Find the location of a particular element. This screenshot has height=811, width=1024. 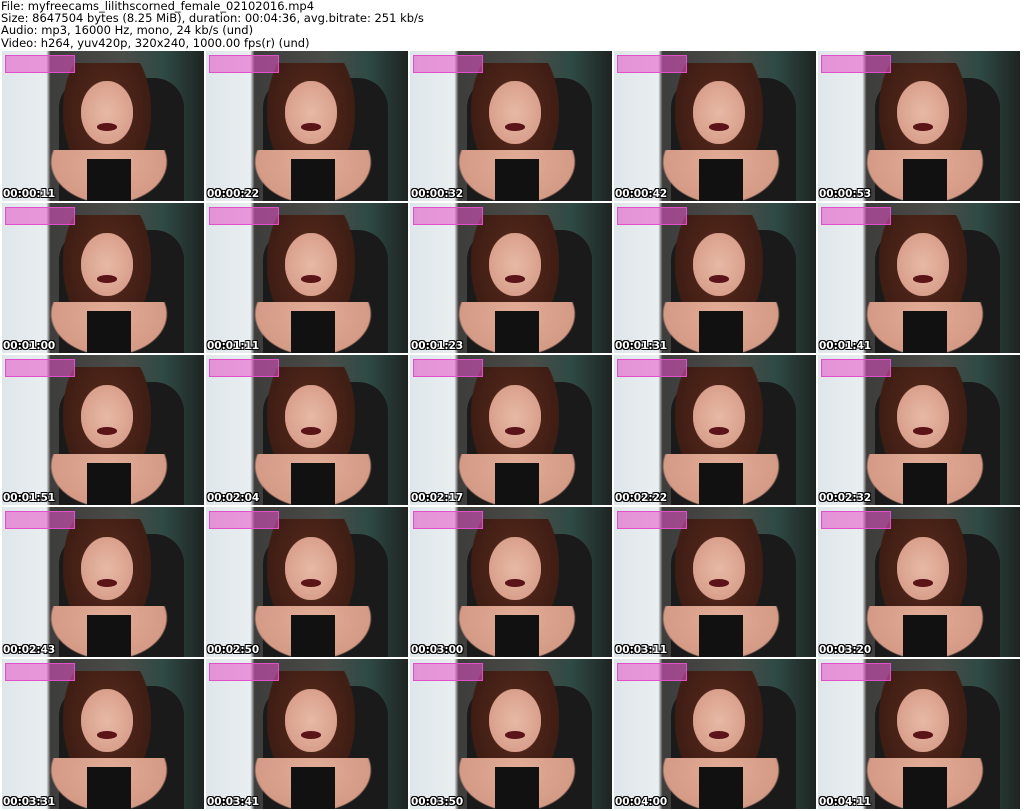

video-thumbnail: 00:00:42 is located at coordinates (715, 126).